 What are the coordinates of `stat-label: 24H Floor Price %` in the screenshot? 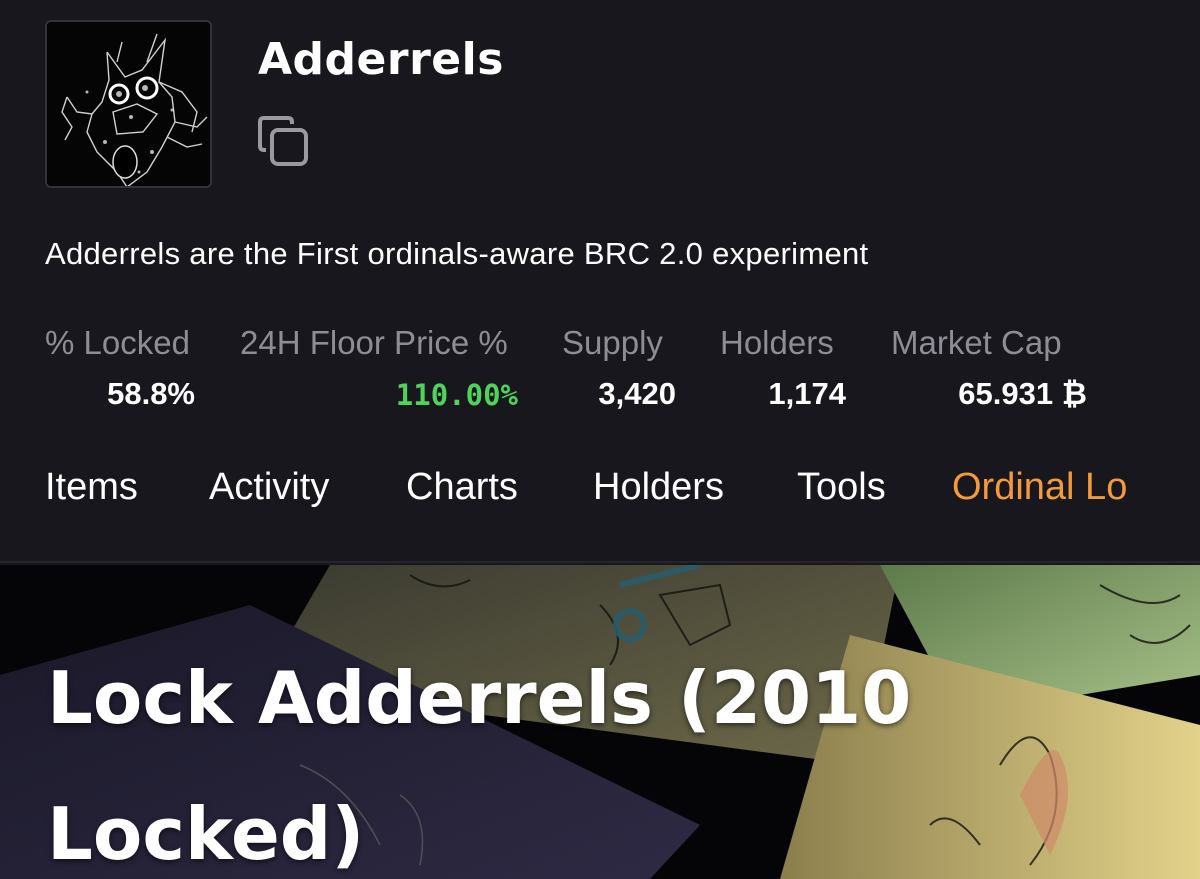 It's located at (374, 342).